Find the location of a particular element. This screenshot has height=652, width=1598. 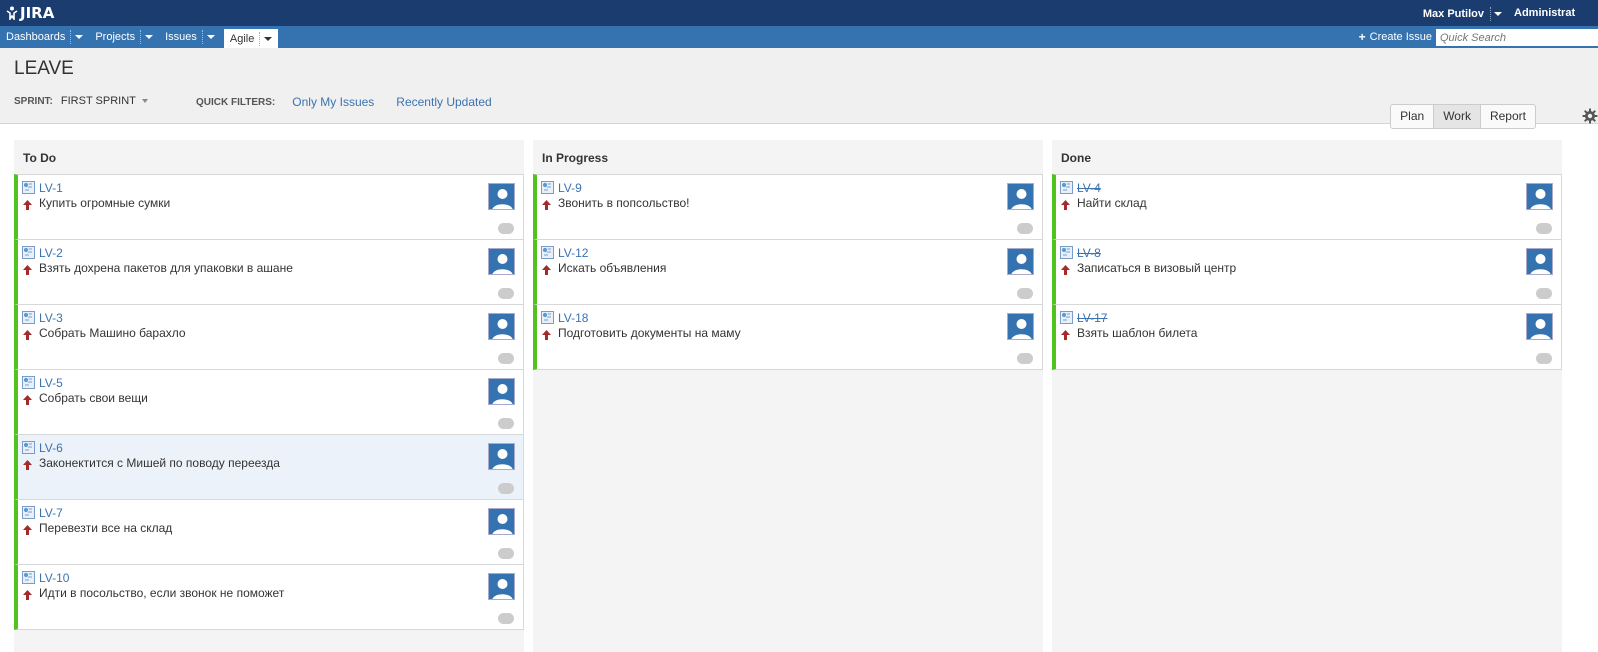

create-issue-button: + Create Issue is located at coordinates (1395, 37).